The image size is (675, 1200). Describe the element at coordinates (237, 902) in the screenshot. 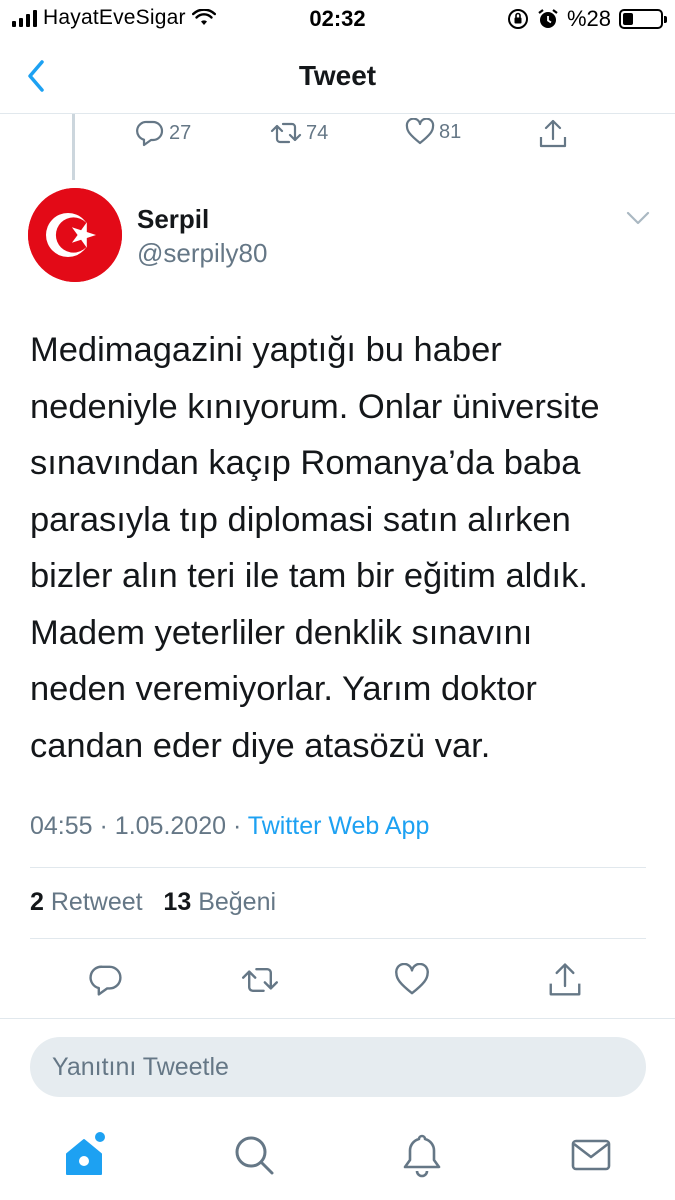

I see `like-label: Beğeni` at that location.